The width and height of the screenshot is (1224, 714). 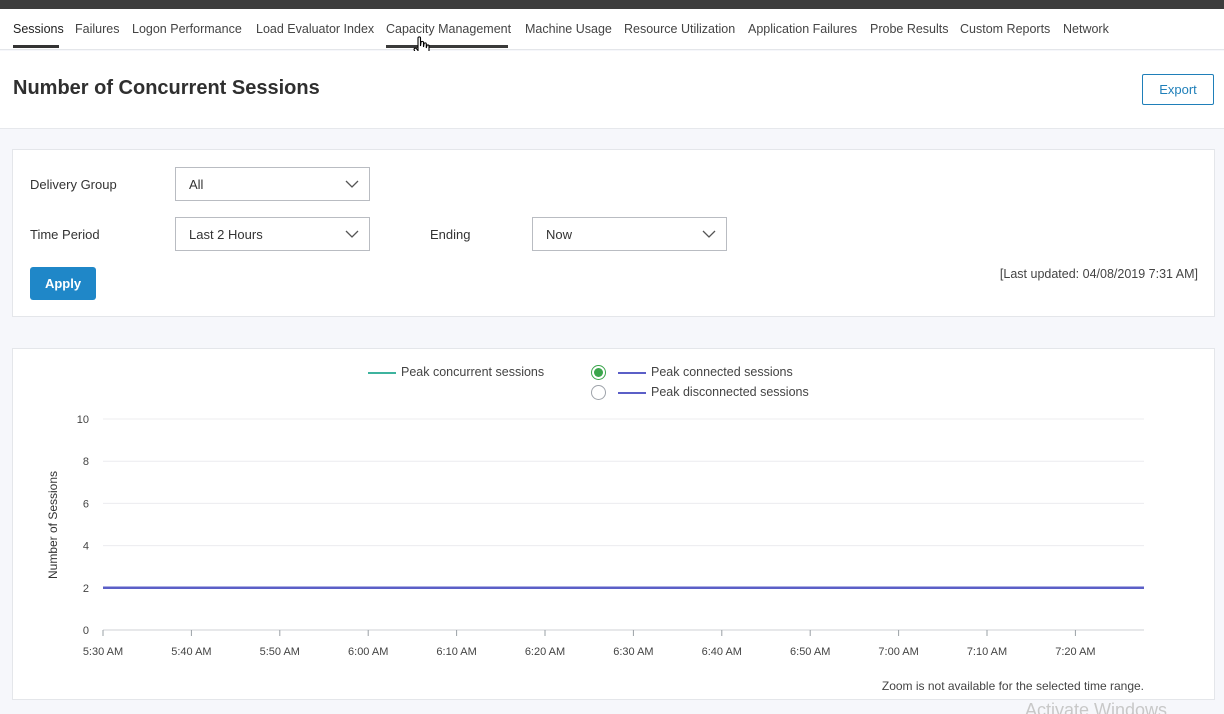 What do you see at coordinates (1096, 707) in the screenshot?
I see `activate-windows-watermark: Activate Windows` at bounding box center [1096, 707].